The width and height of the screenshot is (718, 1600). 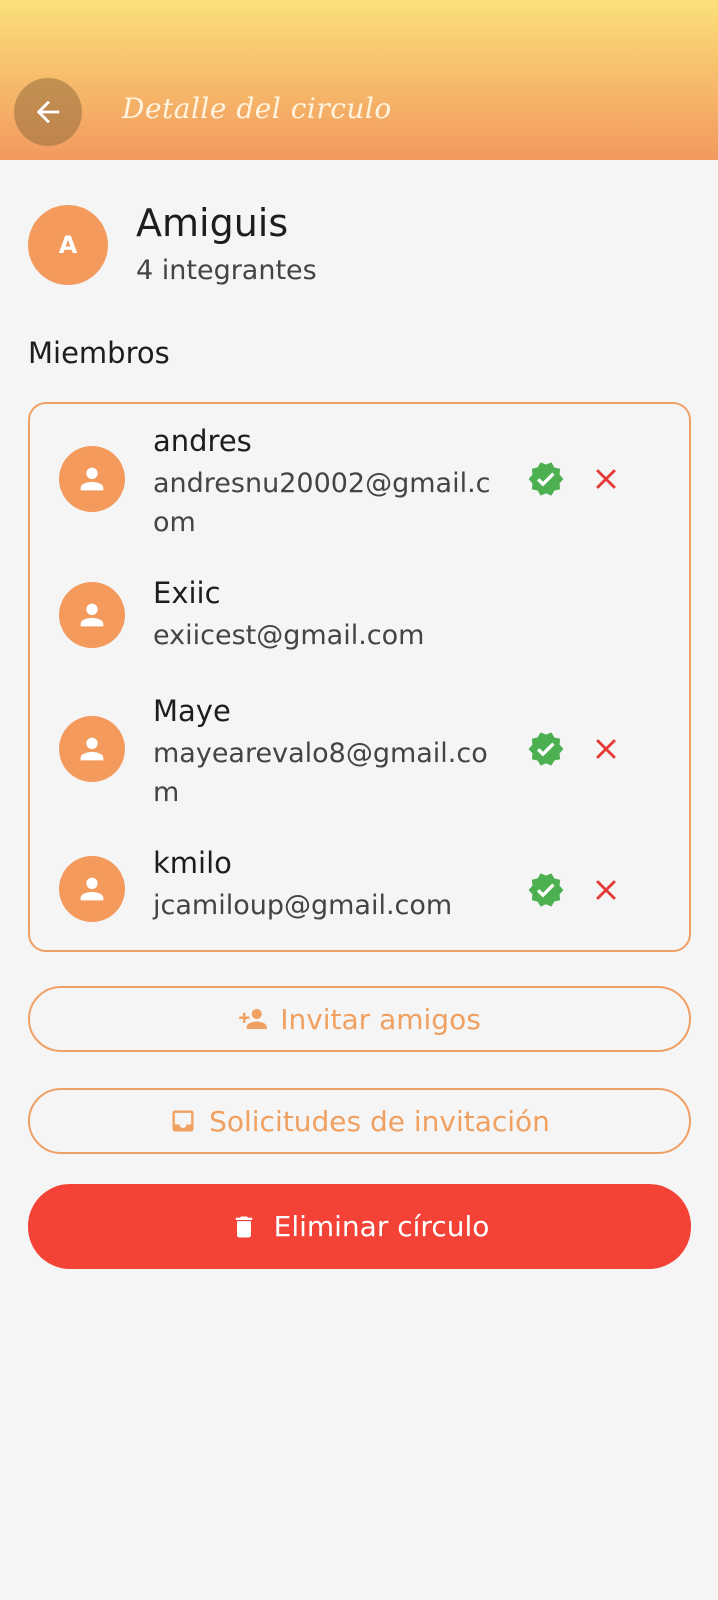 I want to click on person-add-icon, so click(x=253, y=1019).